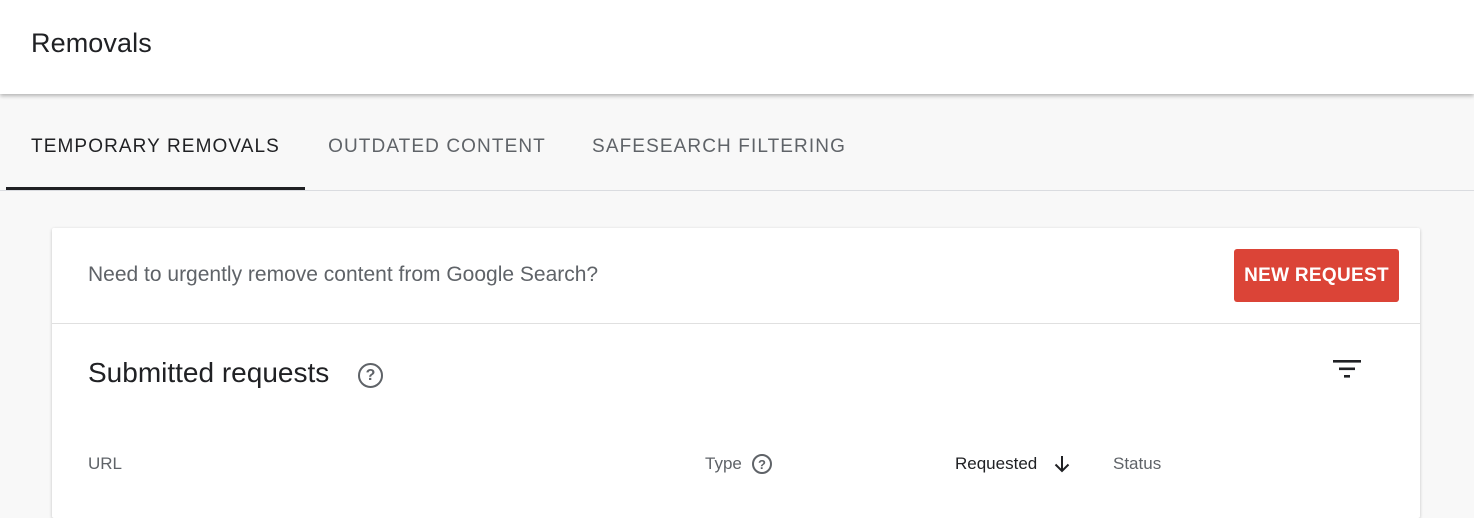 This screenshot has width=1474, height=518. What do you see at coordinates (1316, 275) in the screenshot?
I see `new-request-button: NEW REQUEST` at bounding box center [1316, 275].